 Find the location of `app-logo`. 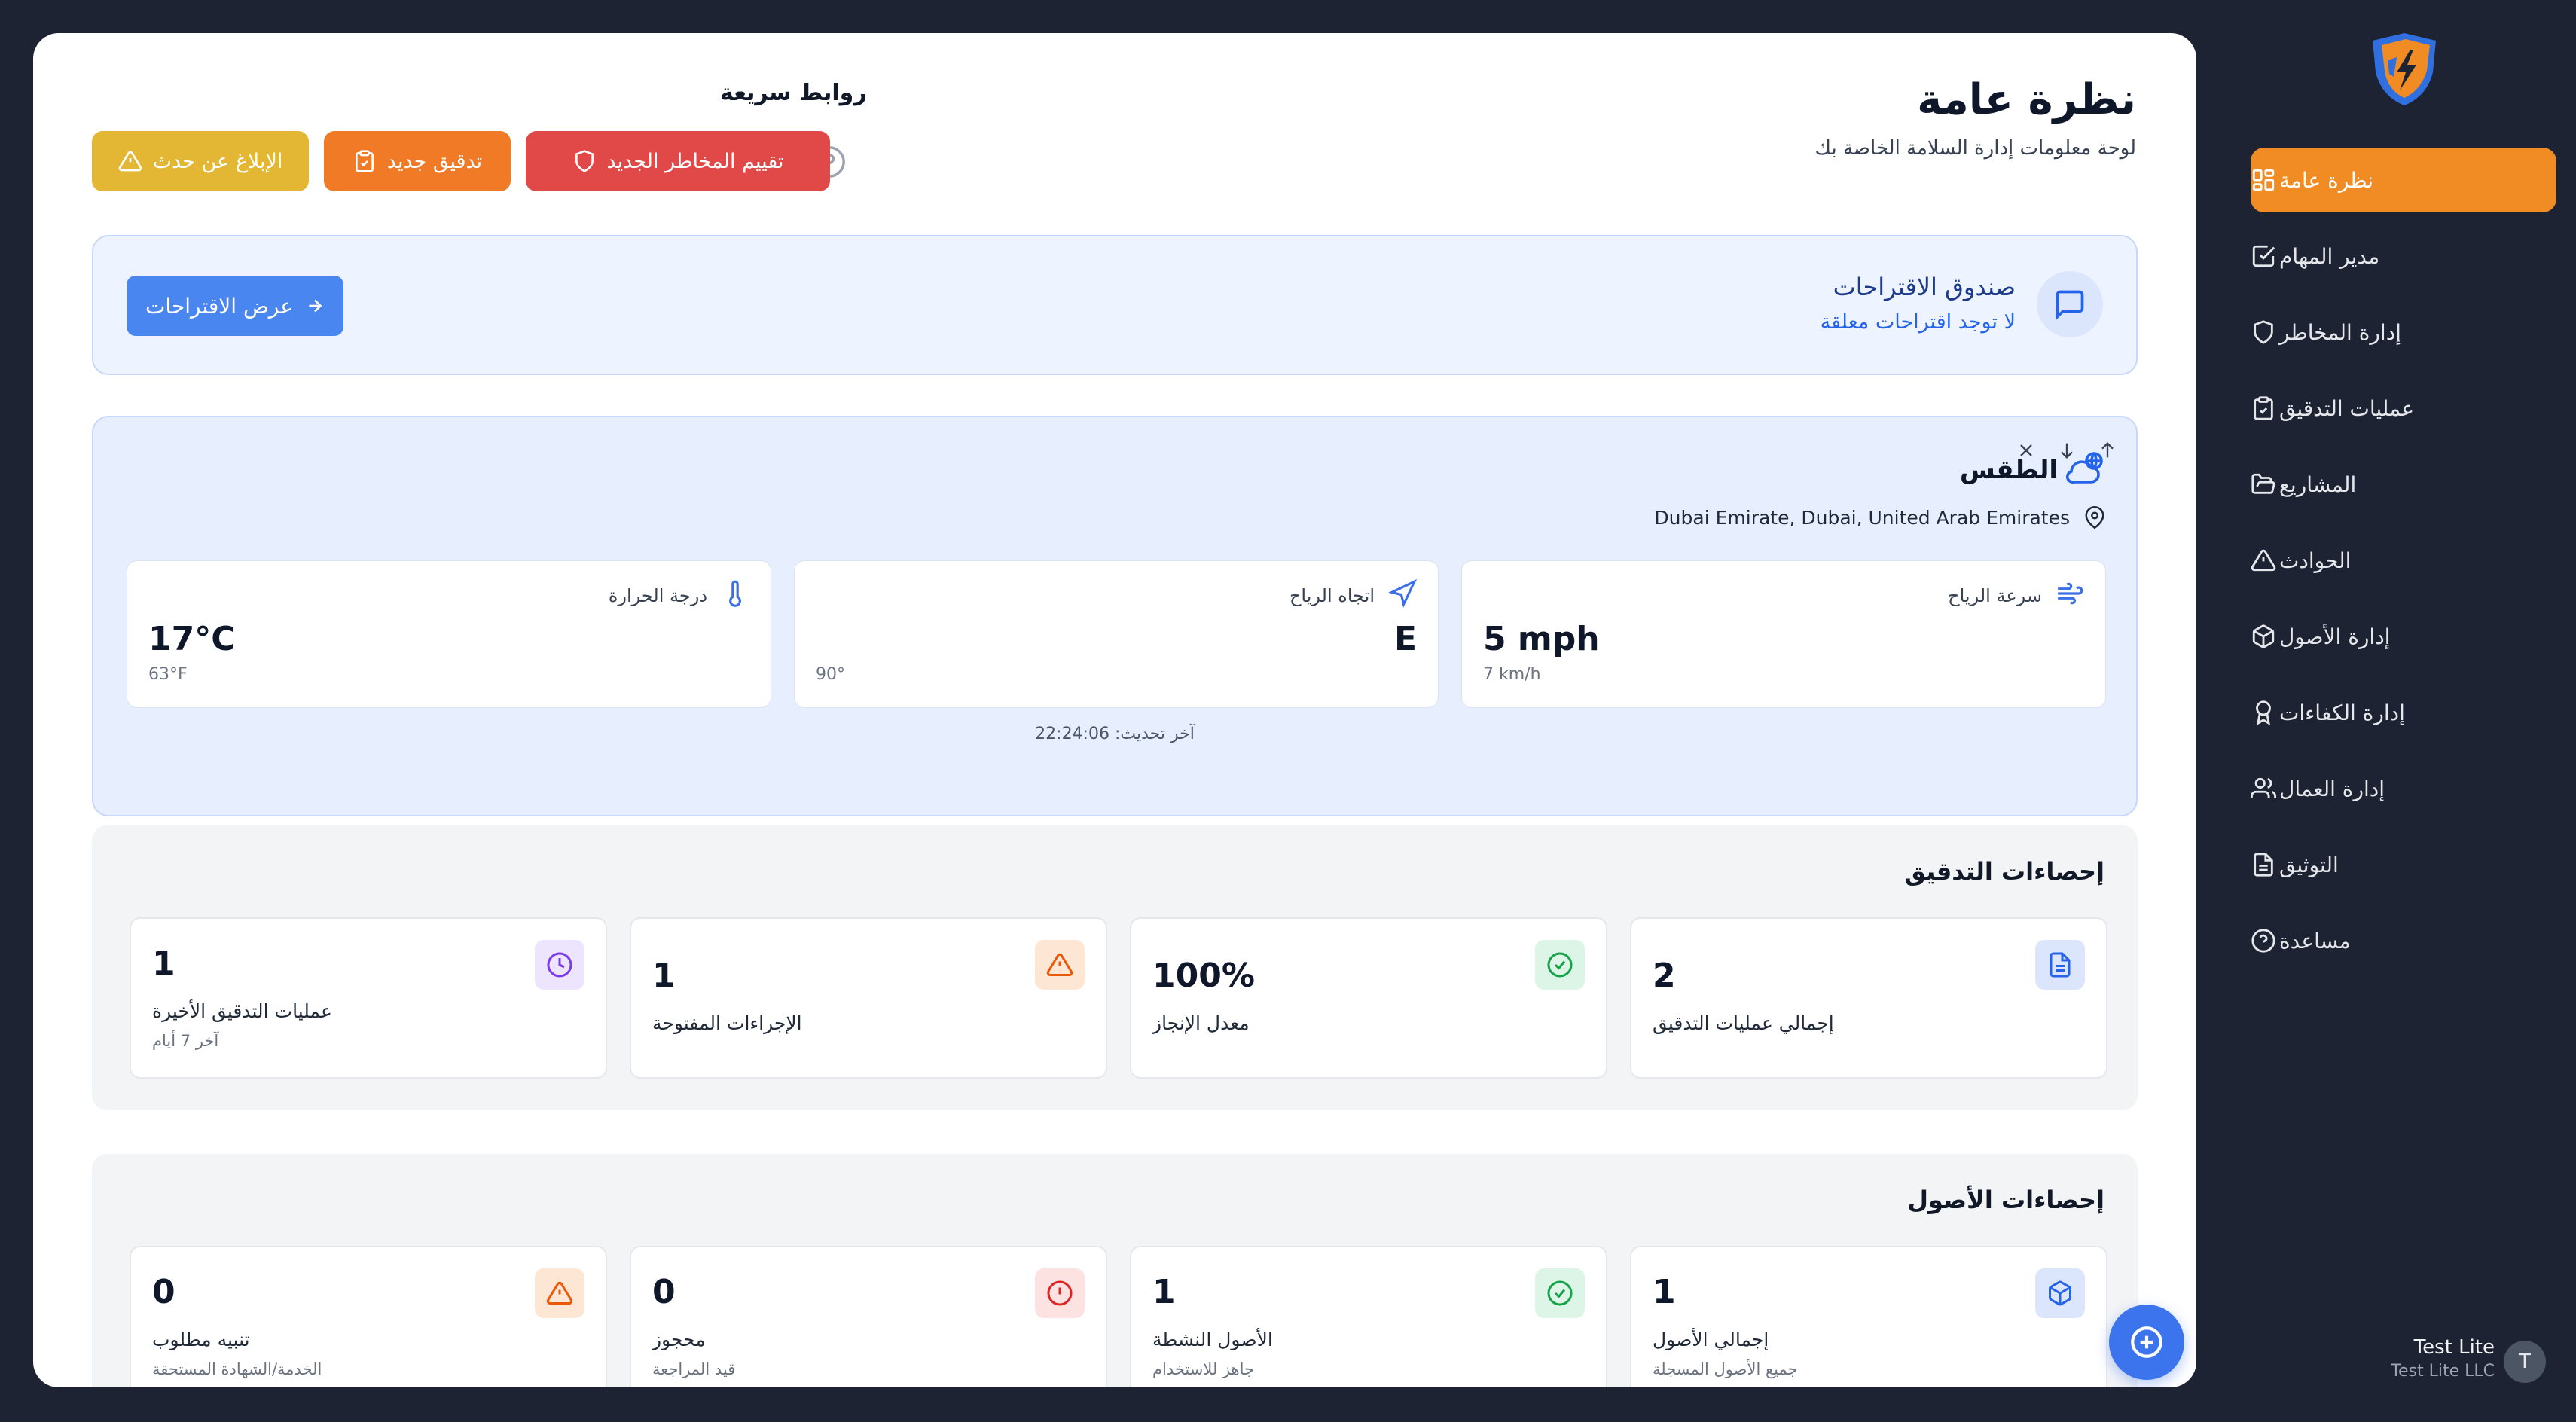

app-logo is located at coordinates (2405, 69).